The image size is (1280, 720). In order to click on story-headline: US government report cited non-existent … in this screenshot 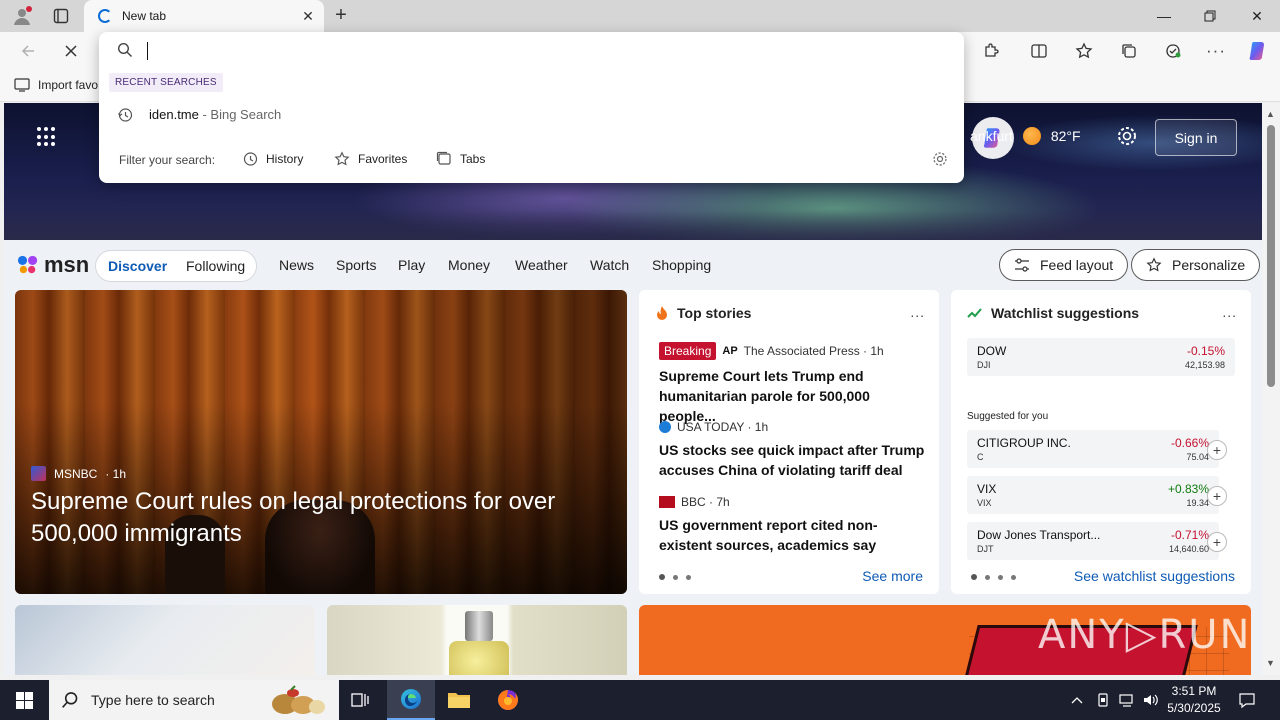, I will do `click(793, 535)`.